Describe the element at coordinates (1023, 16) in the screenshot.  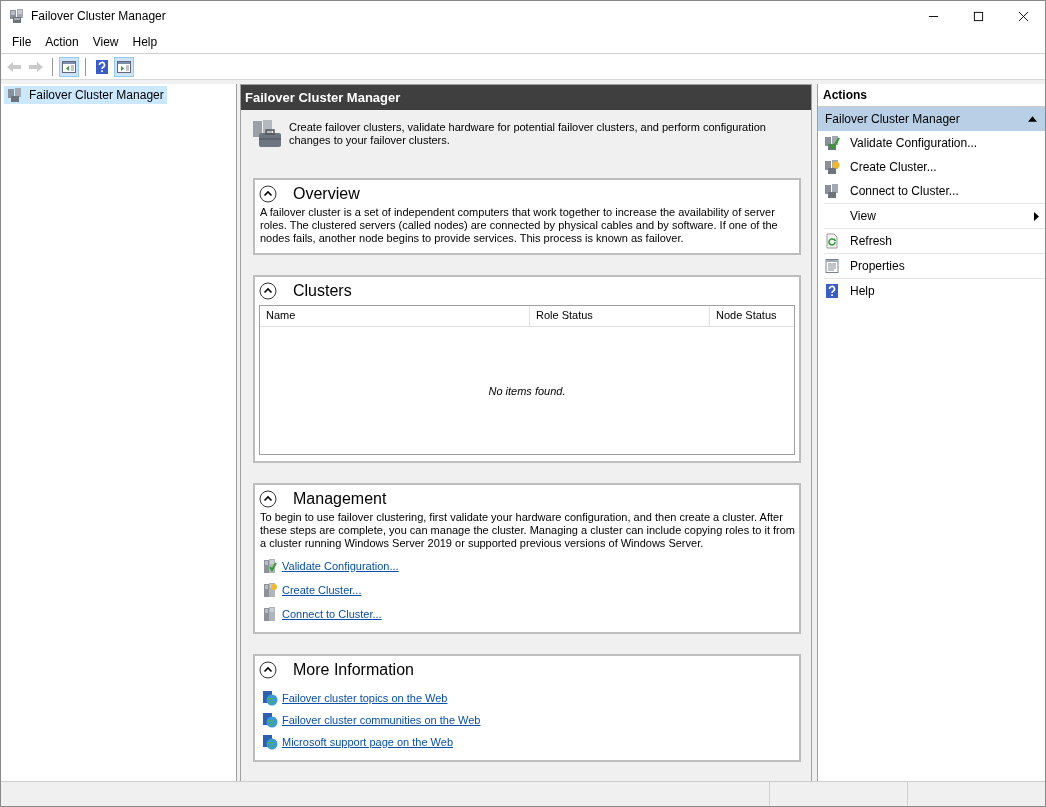
I see `close-icon` at that location.